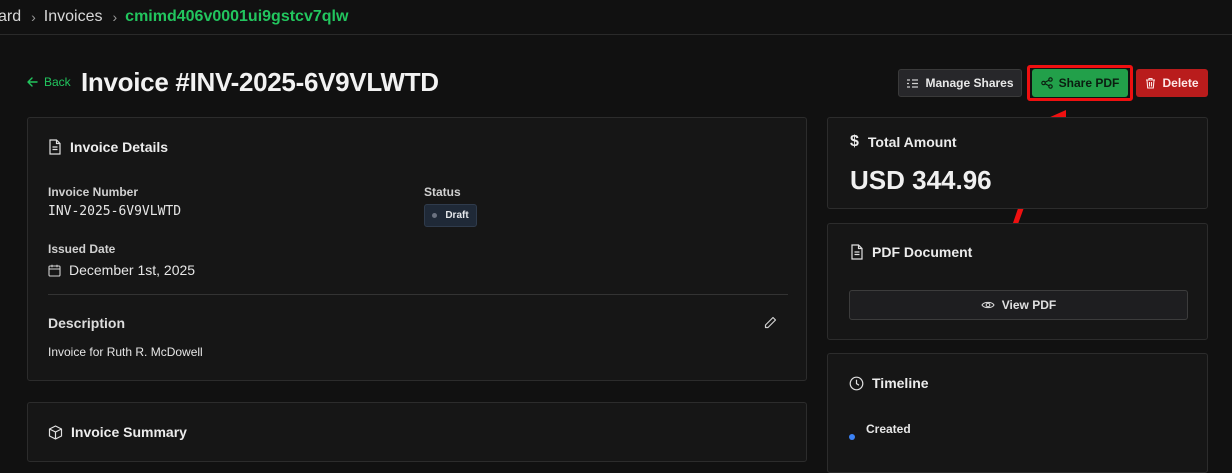  I want to click on pdf-document-card: PDF Document View PDF, so click(1017, 281).